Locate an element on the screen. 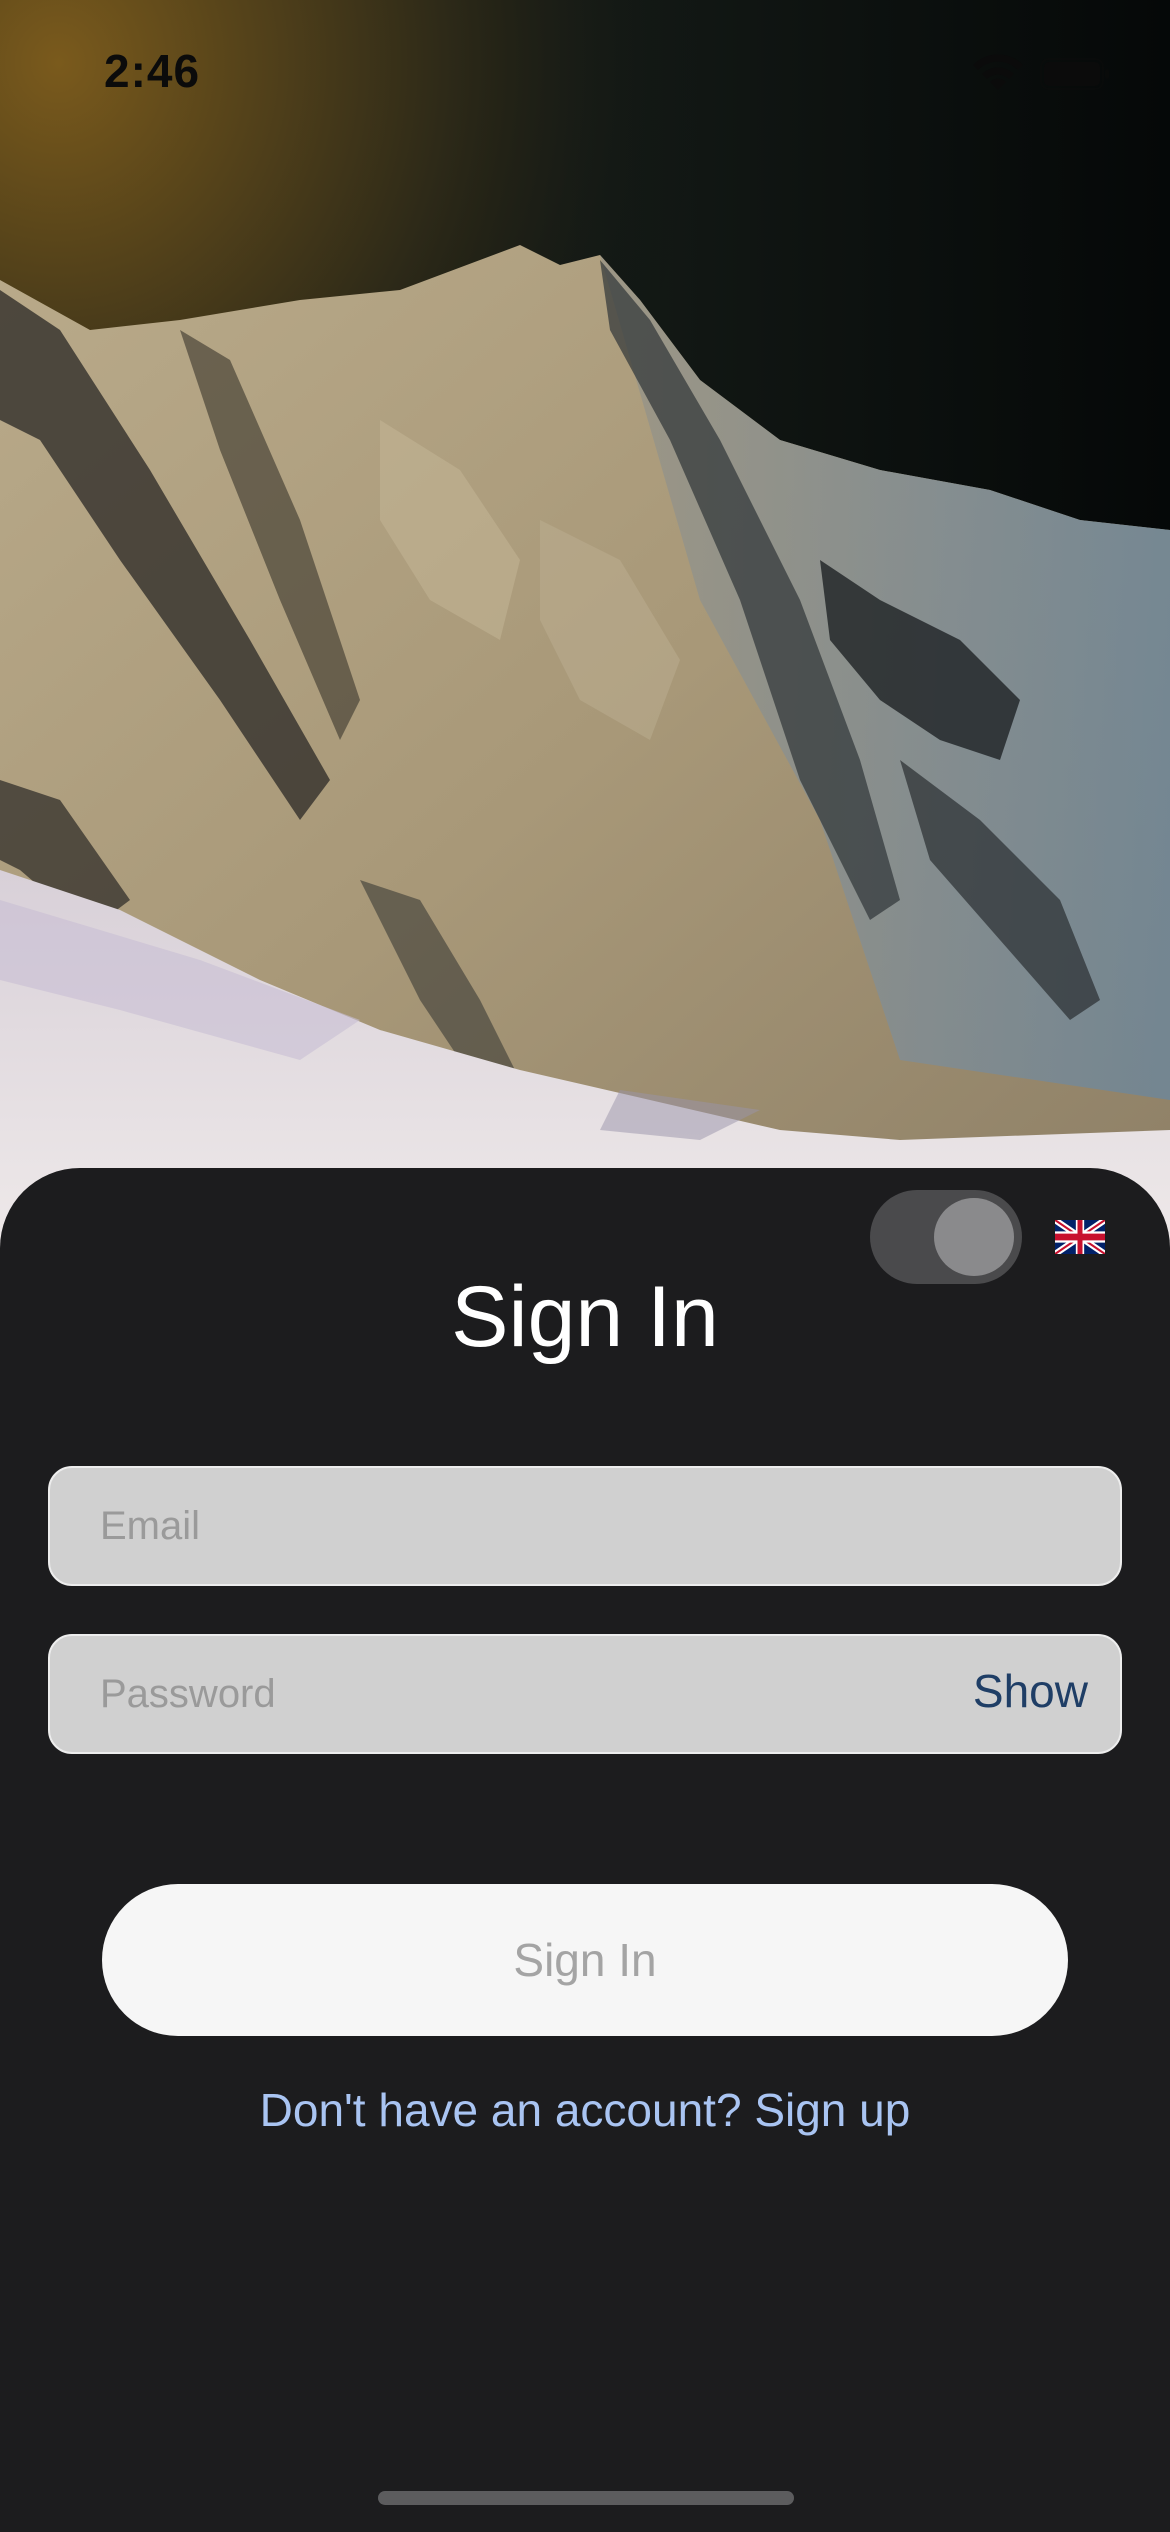 The height and width of the screenshot is (2532, 1170). uk-flag-icon is located at coordinates (1080, 1237).